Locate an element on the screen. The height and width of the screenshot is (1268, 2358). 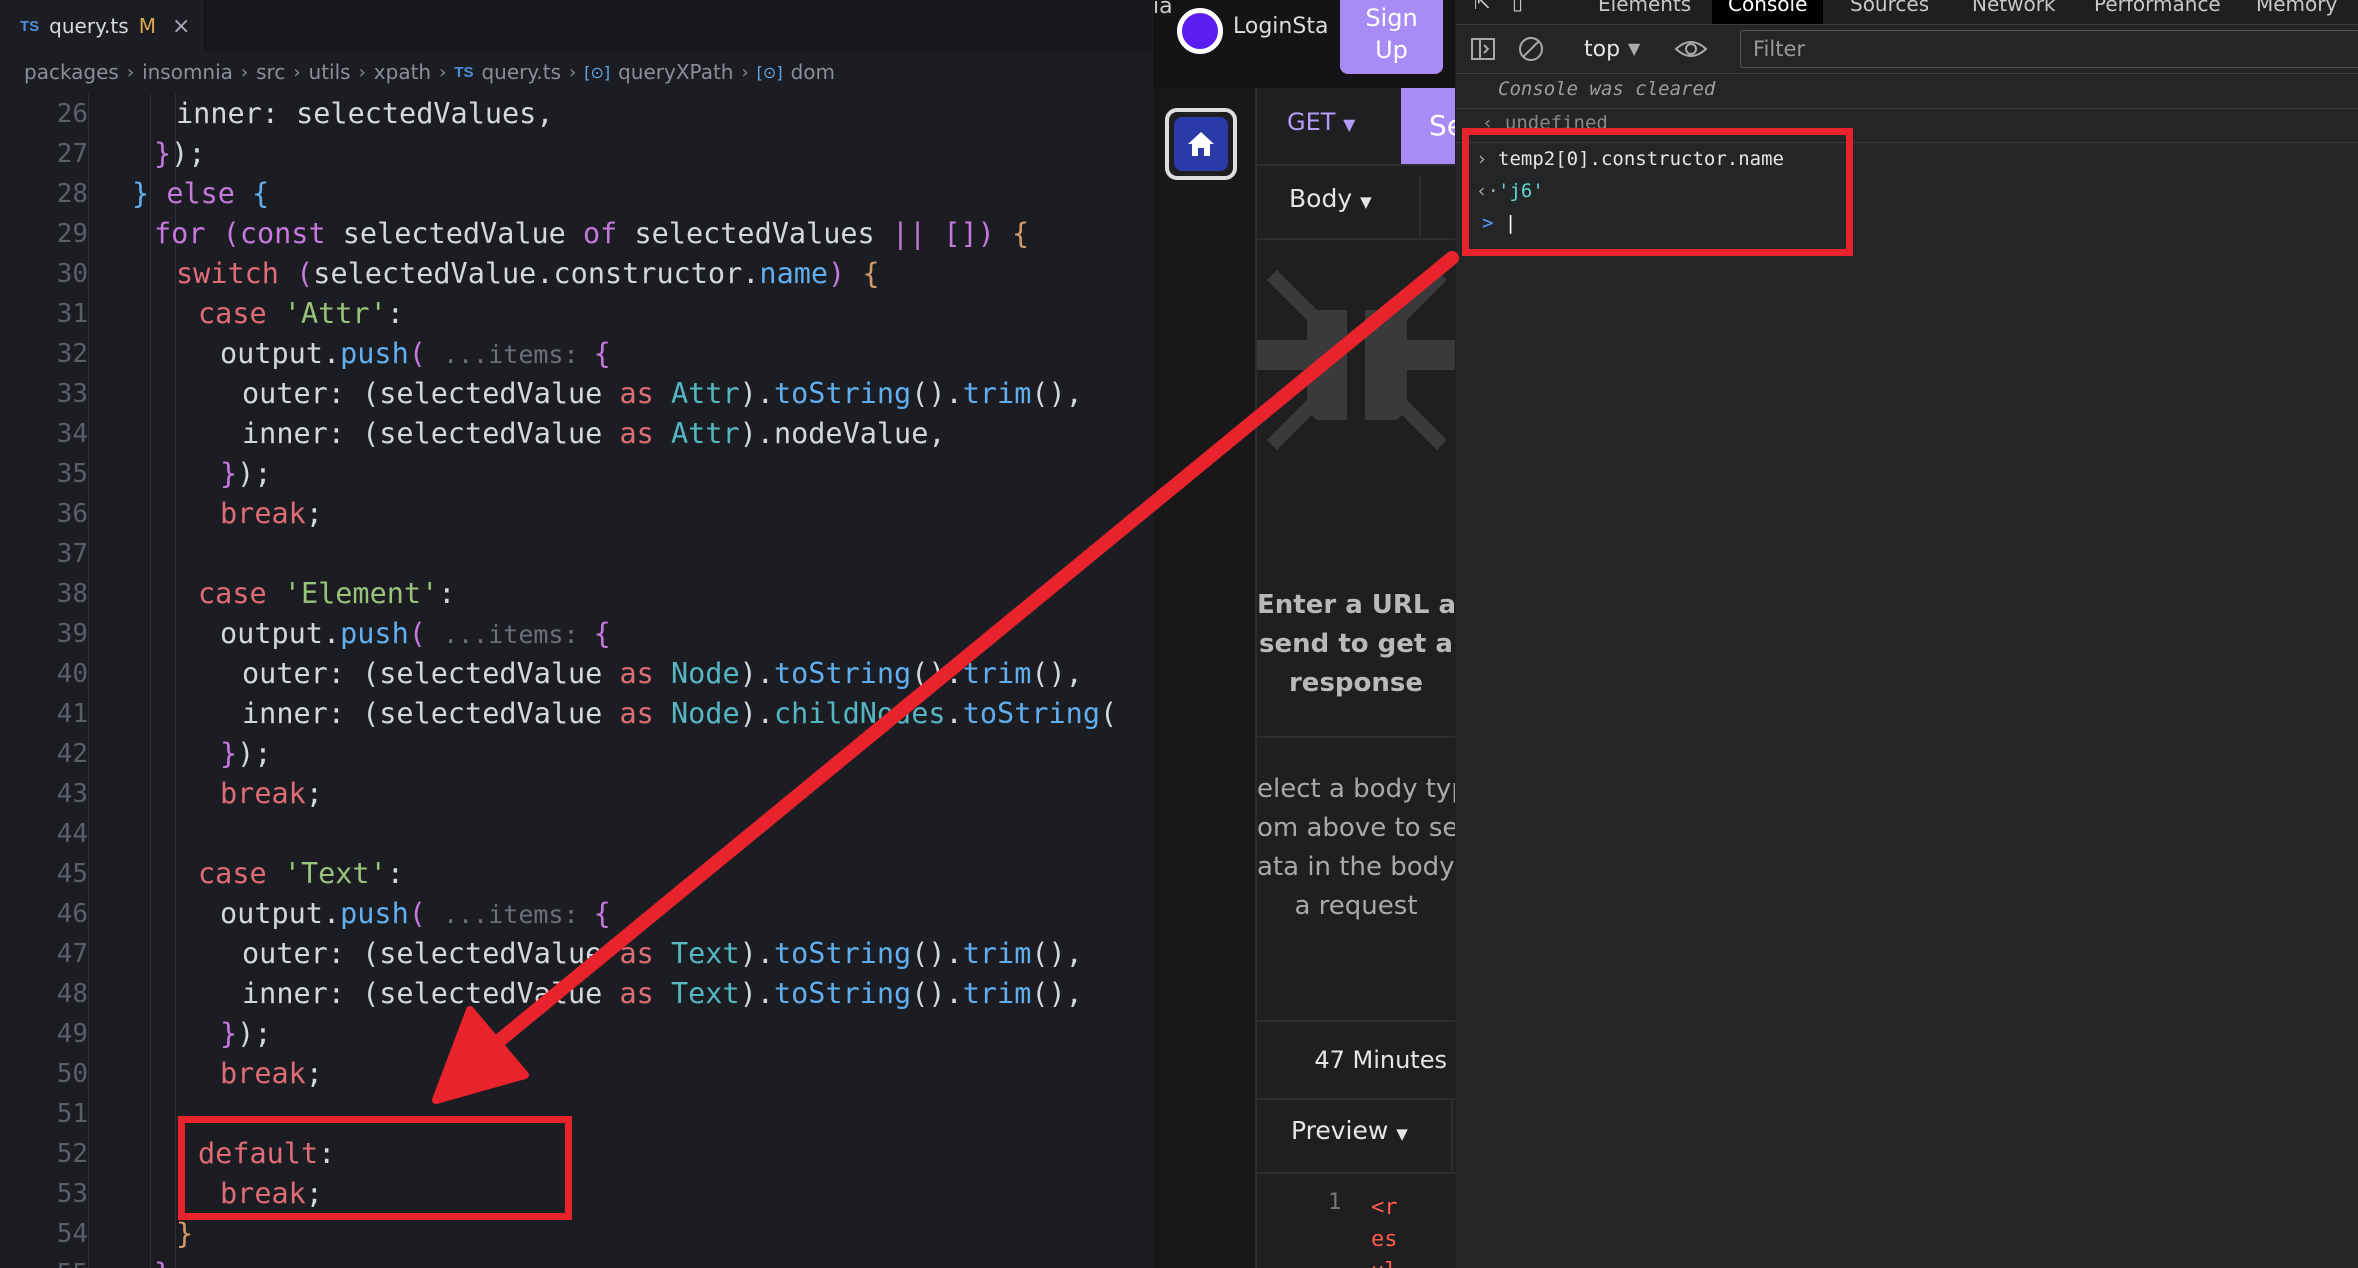
preview-dropdown: Preview ▼ is located at coordinates (1349, 1130).